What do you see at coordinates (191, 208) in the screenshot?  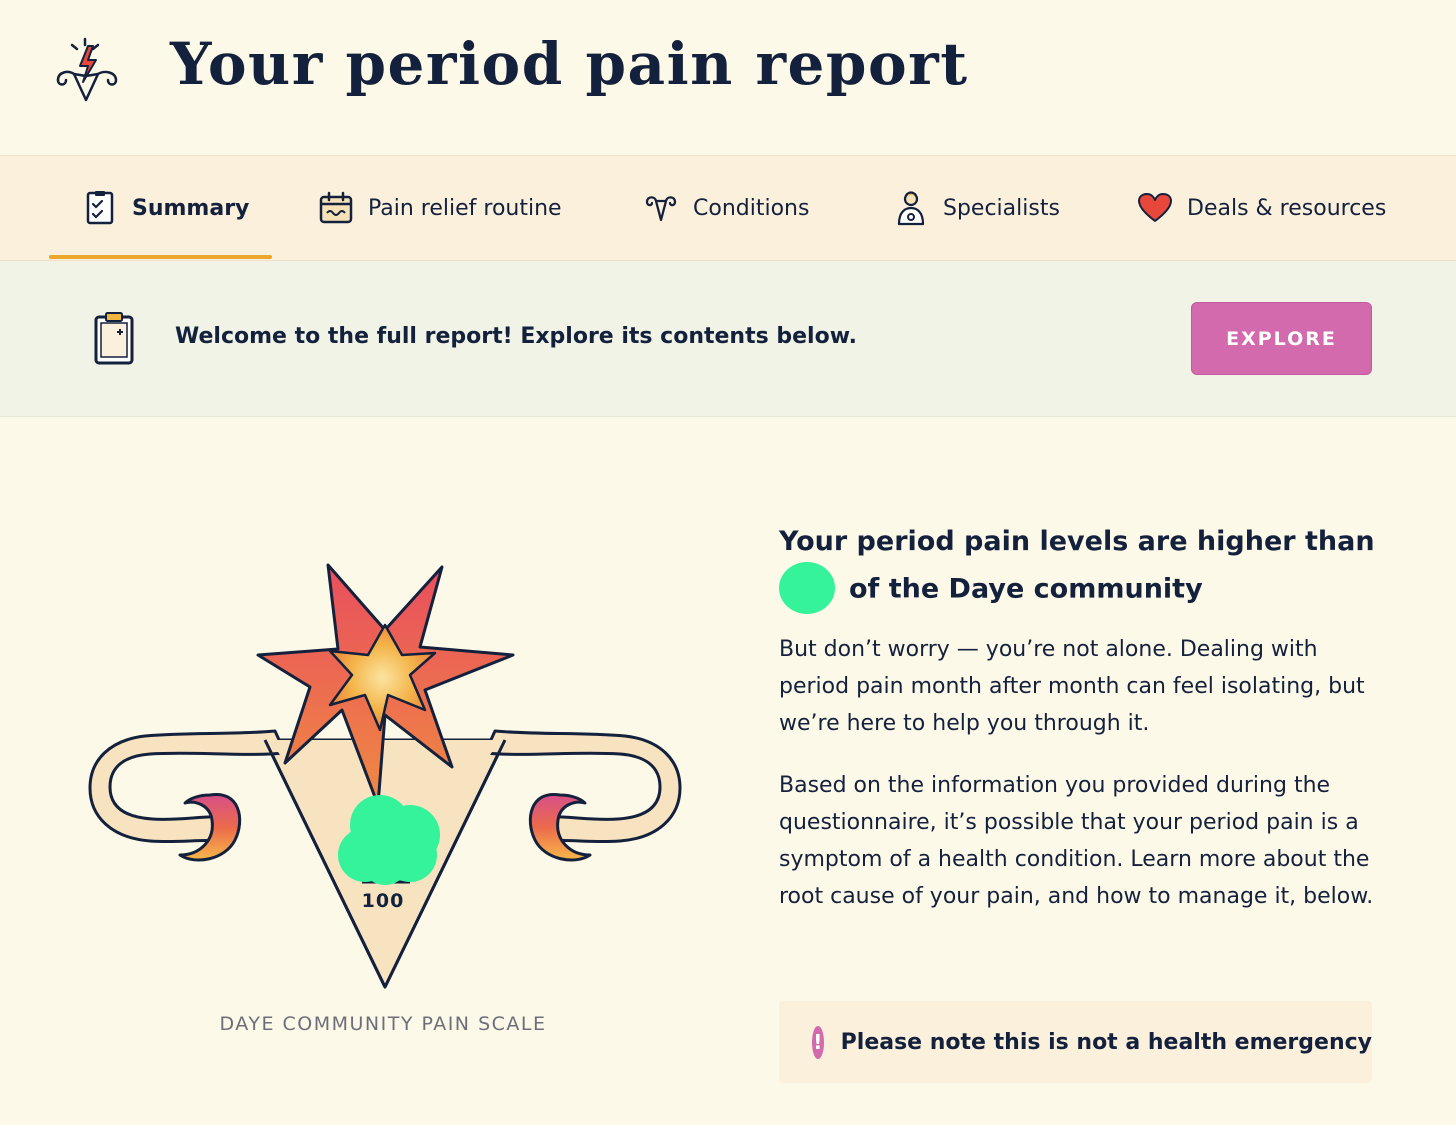 I see `tab-label: Summary` at bounding box center [191, 208].